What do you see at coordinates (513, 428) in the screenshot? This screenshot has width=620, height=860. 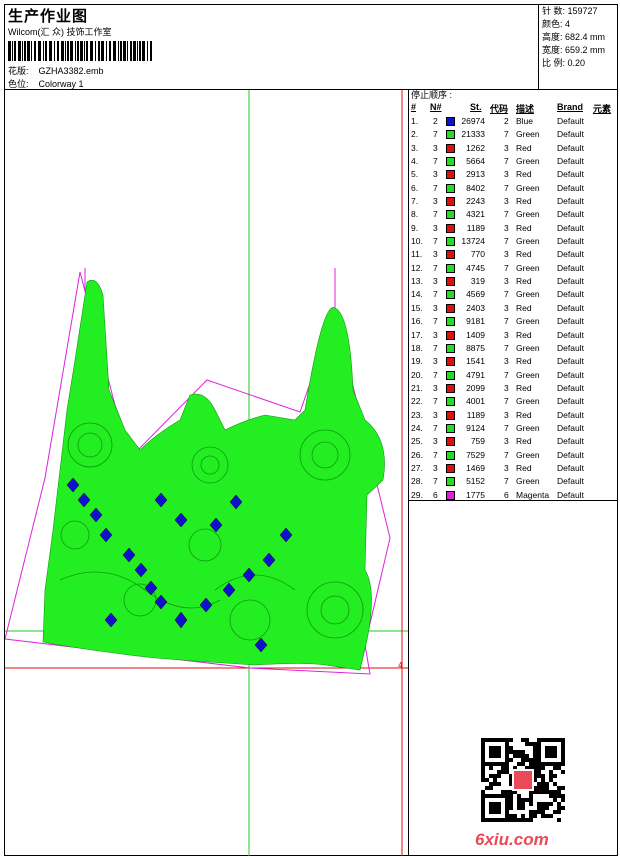 I see `stop-row: 24. 7 9124 7 Green Default` at bounding box center [513, 428].